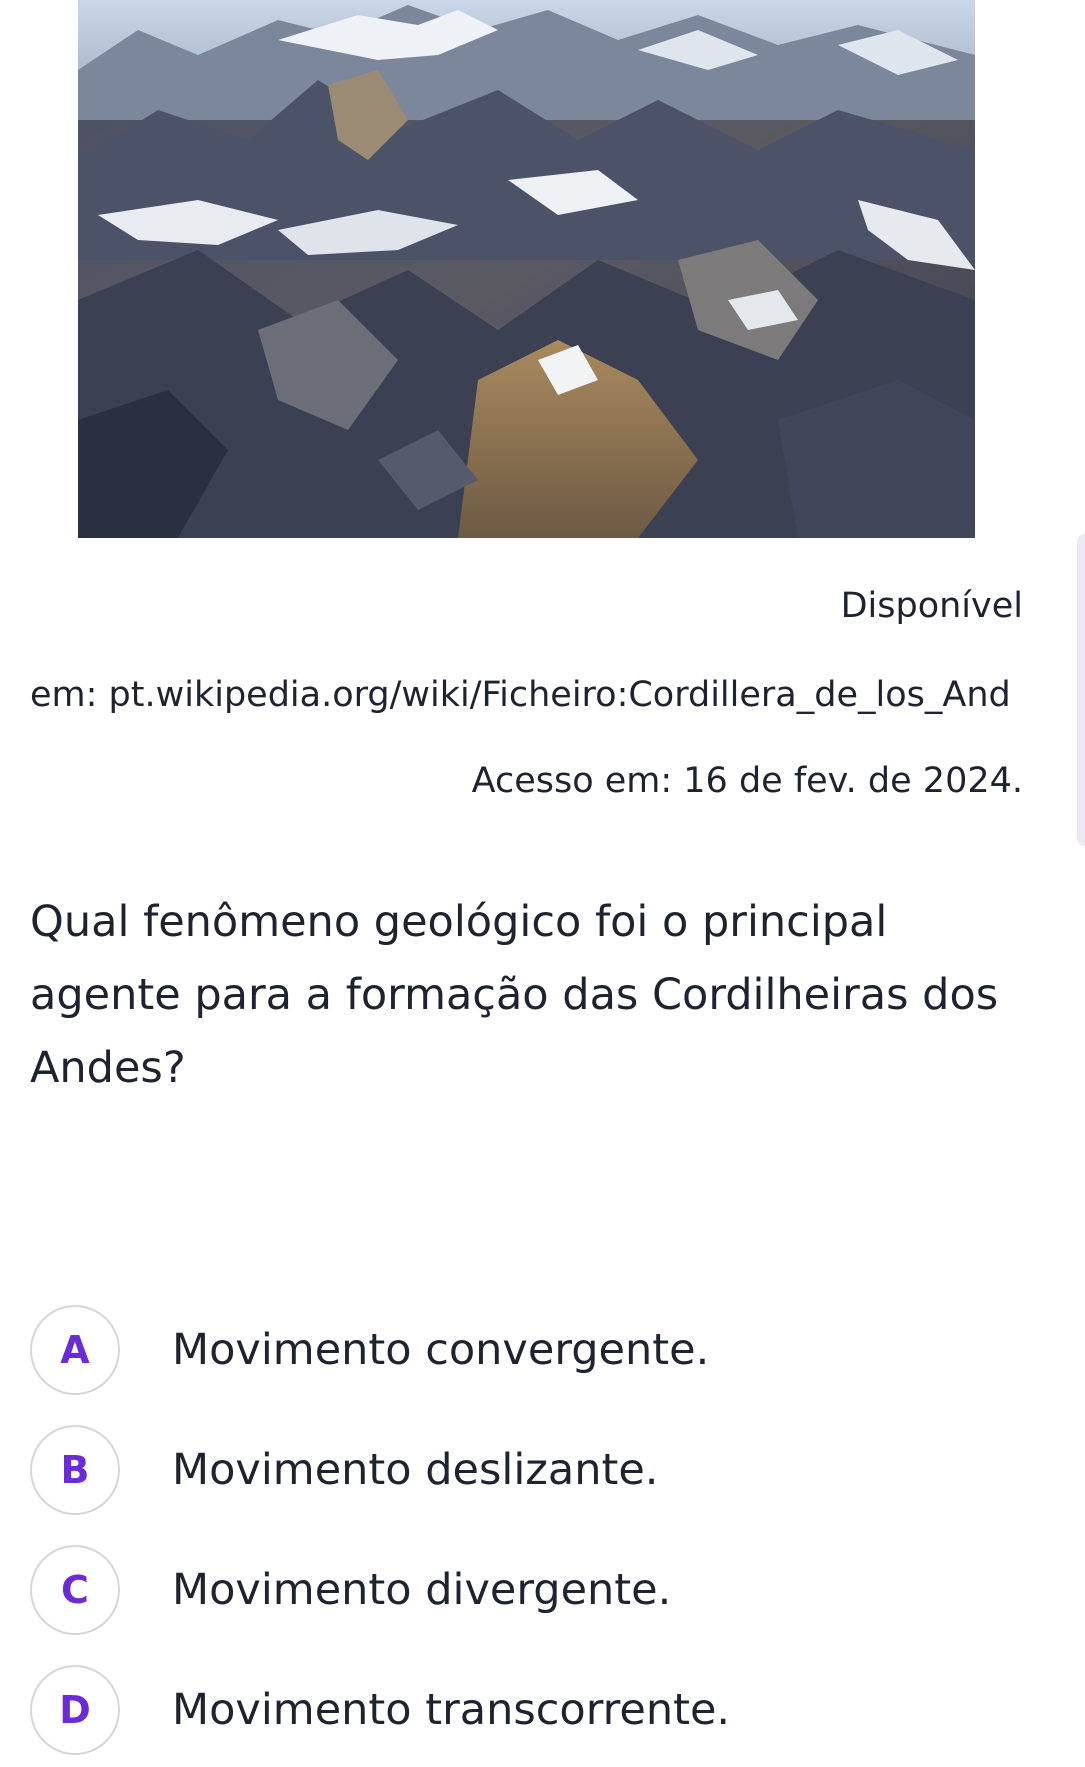  Describe the element at coordinates (451, 1710) in the screenshot. I see `option-label: Movimento transcorrente.` at that location.